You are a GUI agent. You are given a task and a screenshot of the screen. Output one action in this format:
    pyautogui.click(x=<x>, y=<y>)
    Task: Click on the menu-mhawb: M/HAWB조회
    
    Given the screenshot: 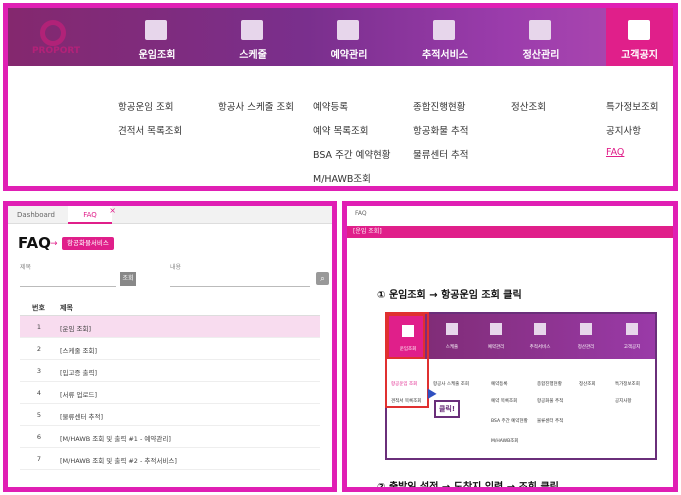 What is the action you would take?
    pyautogui.click(x=342, y=178)
    